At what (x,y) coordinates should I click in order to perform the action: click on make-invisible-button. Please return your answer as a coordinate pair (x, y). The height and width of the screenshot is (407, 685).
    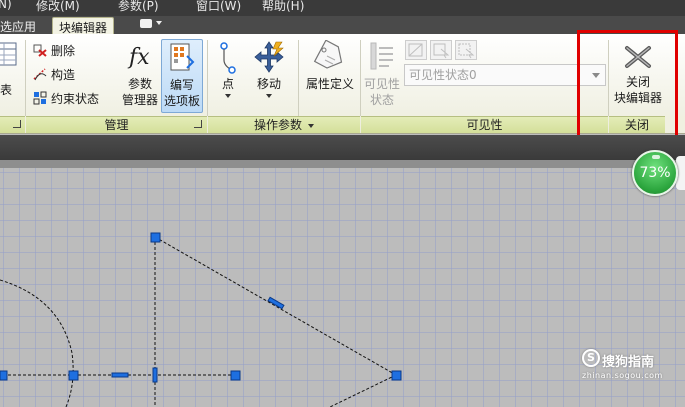
    Looking at the image, I should click on (441, 50).